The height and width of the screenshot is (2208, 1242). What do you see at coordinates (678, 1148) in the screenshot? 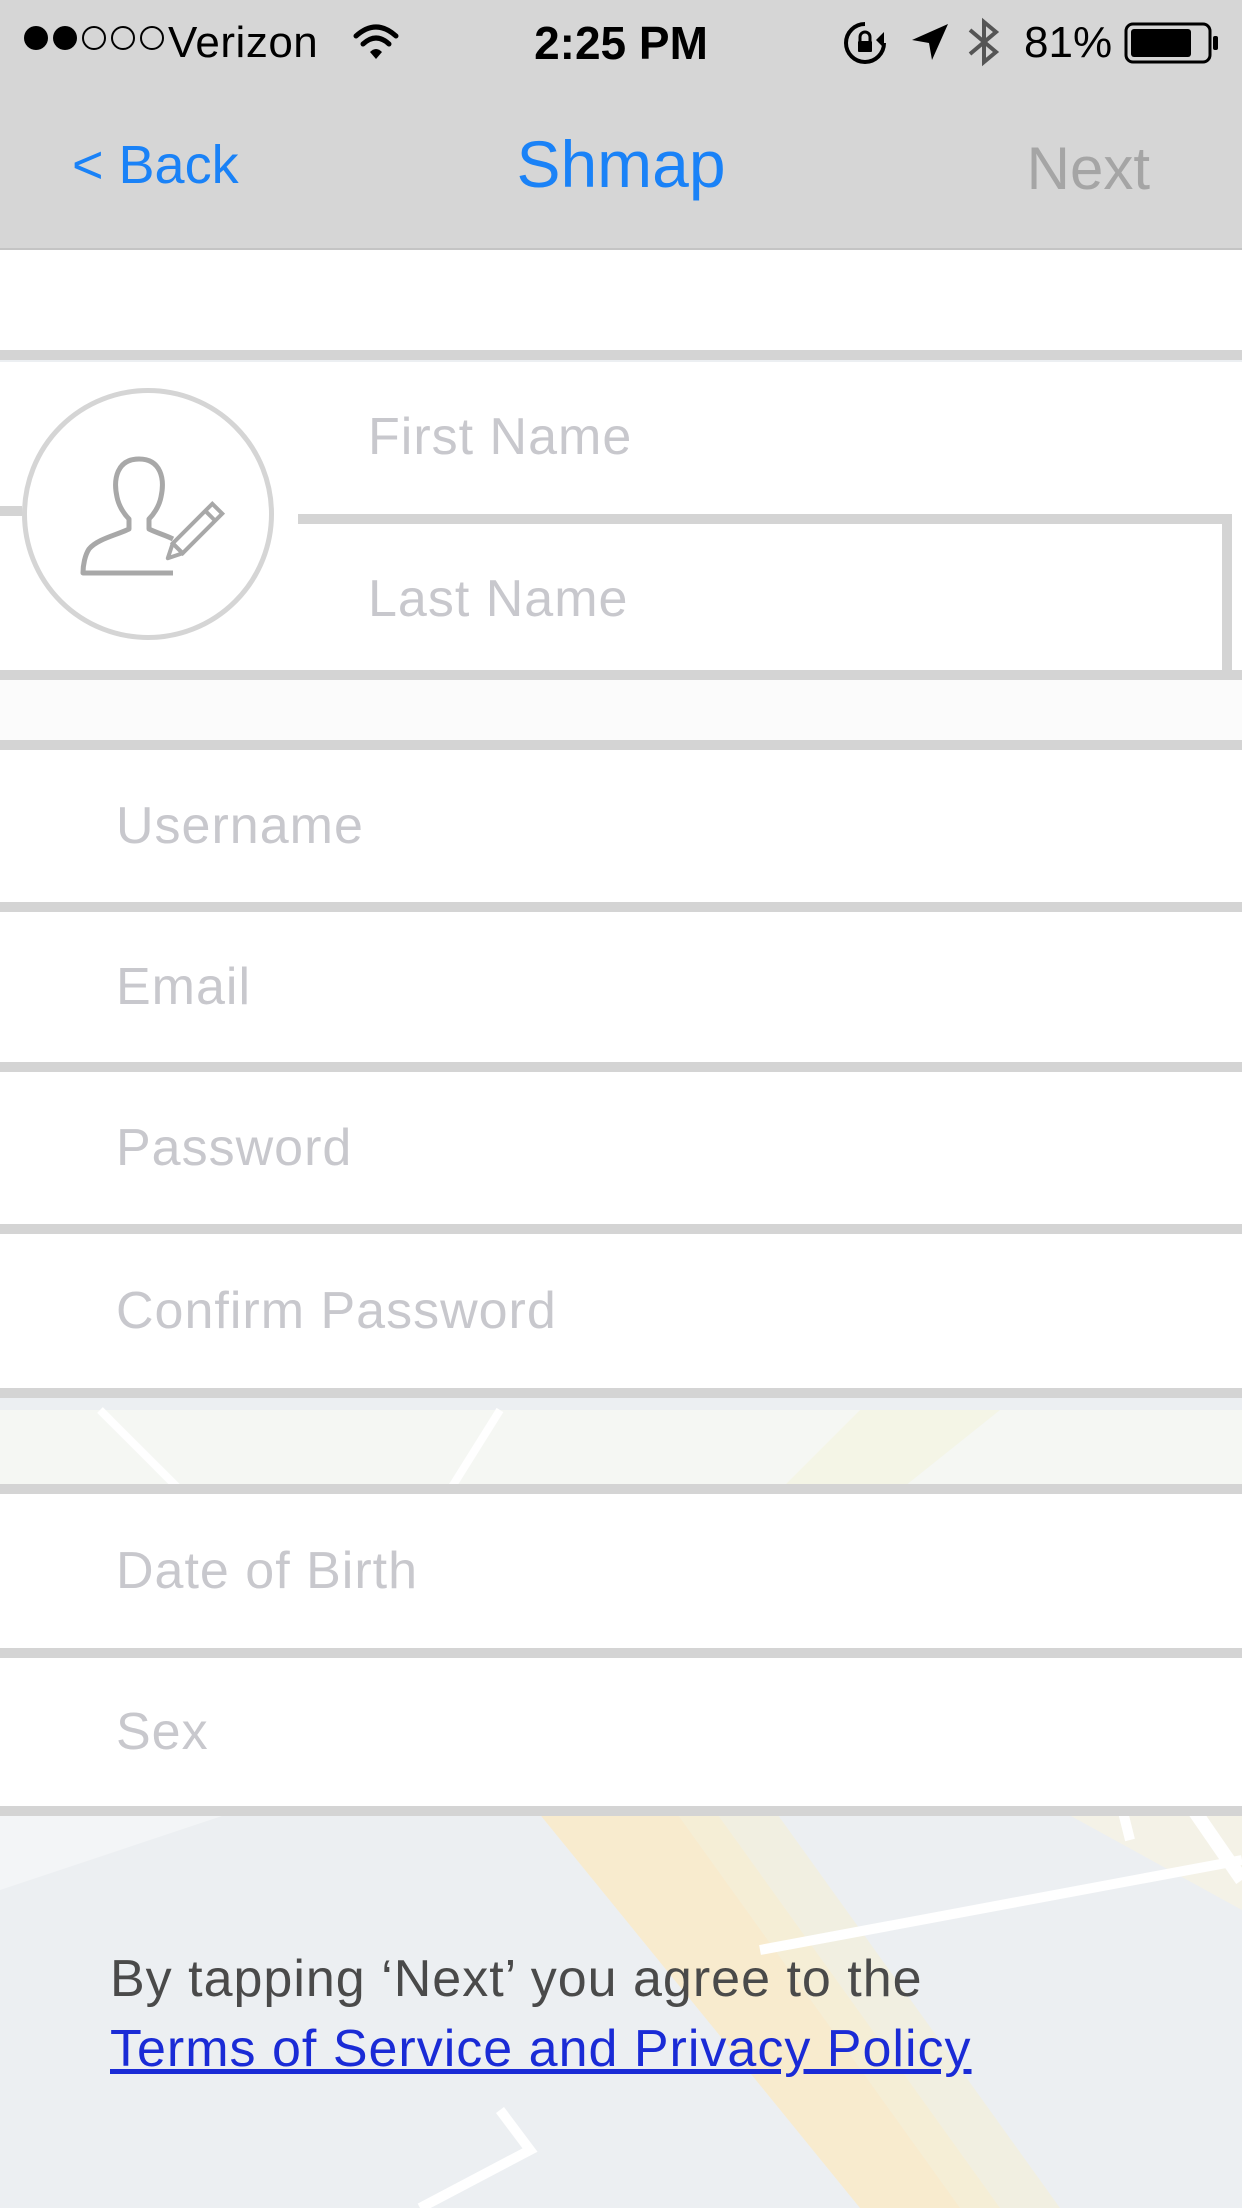
I see `password-input` at bounding box center [678, 1148].